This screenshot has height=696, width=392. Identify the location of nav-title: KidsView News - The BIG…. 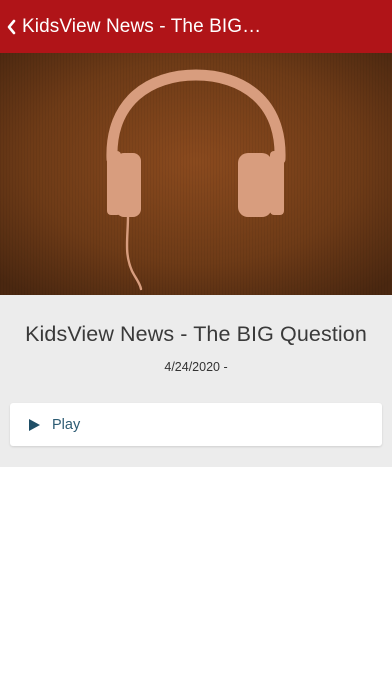
(142, 26).